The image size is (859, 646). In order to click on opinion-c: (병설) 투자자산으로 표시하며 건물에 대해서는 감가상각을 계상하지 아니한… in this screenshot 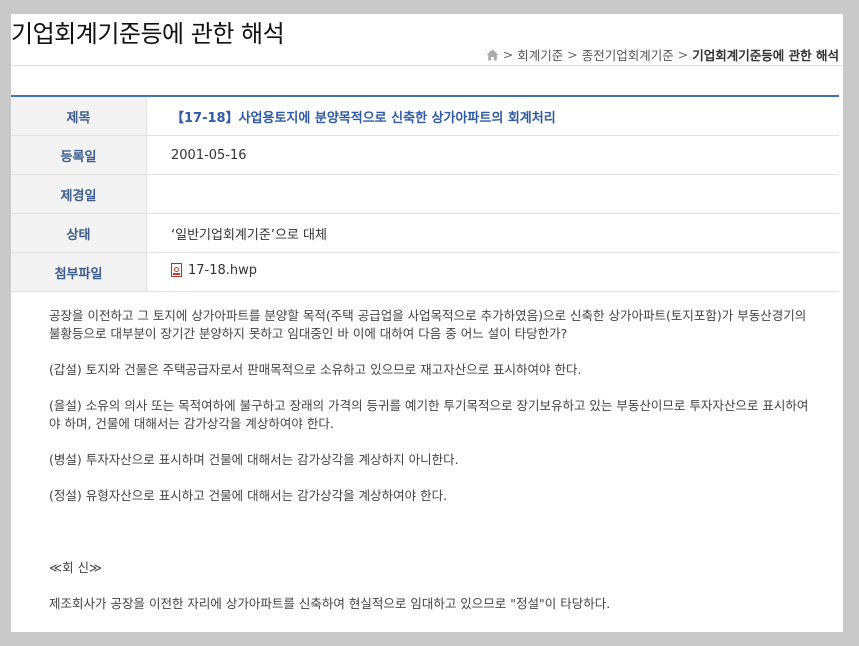, I will do `click(254, 459)`.